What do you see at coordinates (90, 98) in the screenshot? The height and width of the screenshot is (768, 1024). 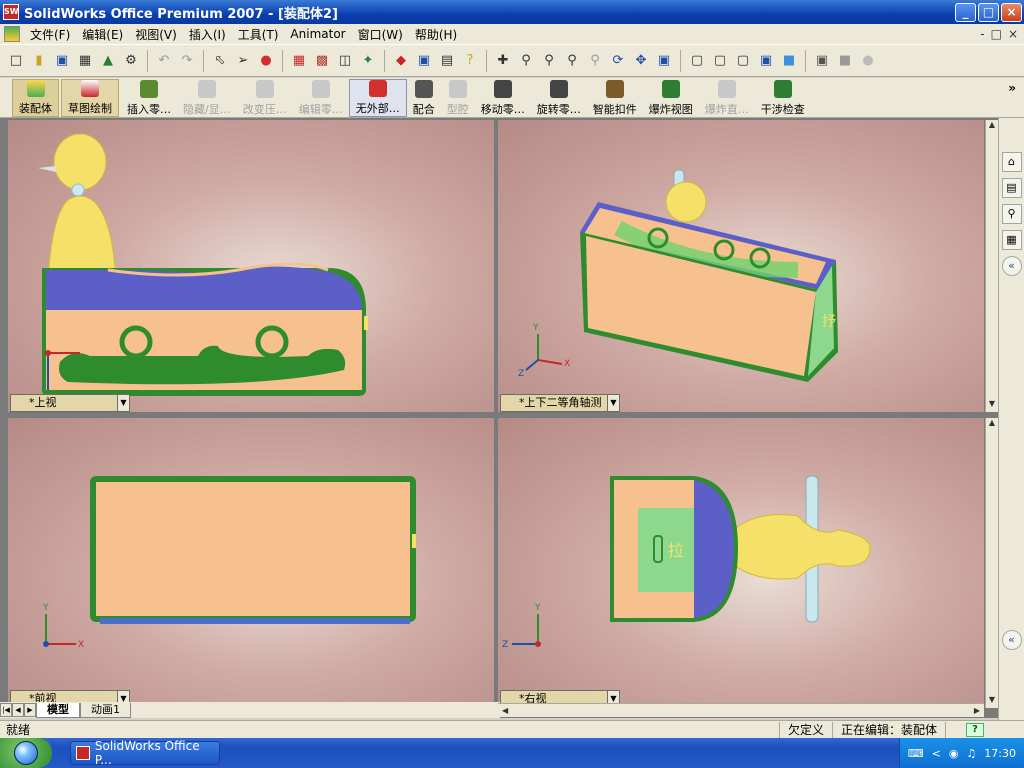 I see `tab-sketch: 草图绘制` at bounding box center [90, 98].